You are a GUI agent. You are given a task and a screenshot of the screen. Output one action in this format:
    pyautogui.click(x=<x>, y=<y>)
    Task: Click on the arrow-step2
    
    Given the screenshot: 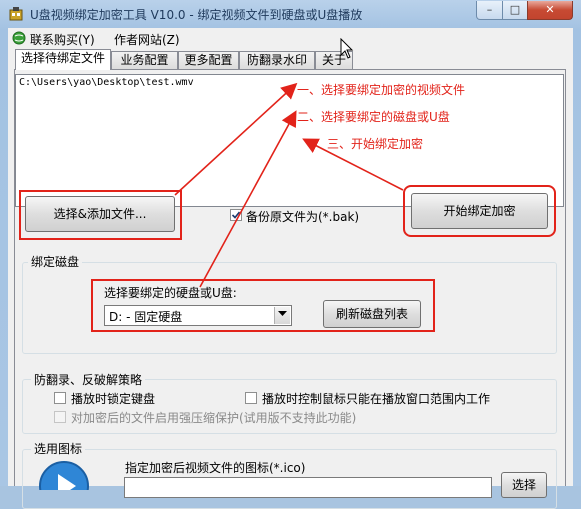 What is the action you would take?
    pyautogui.click(x=248, y=199)
    